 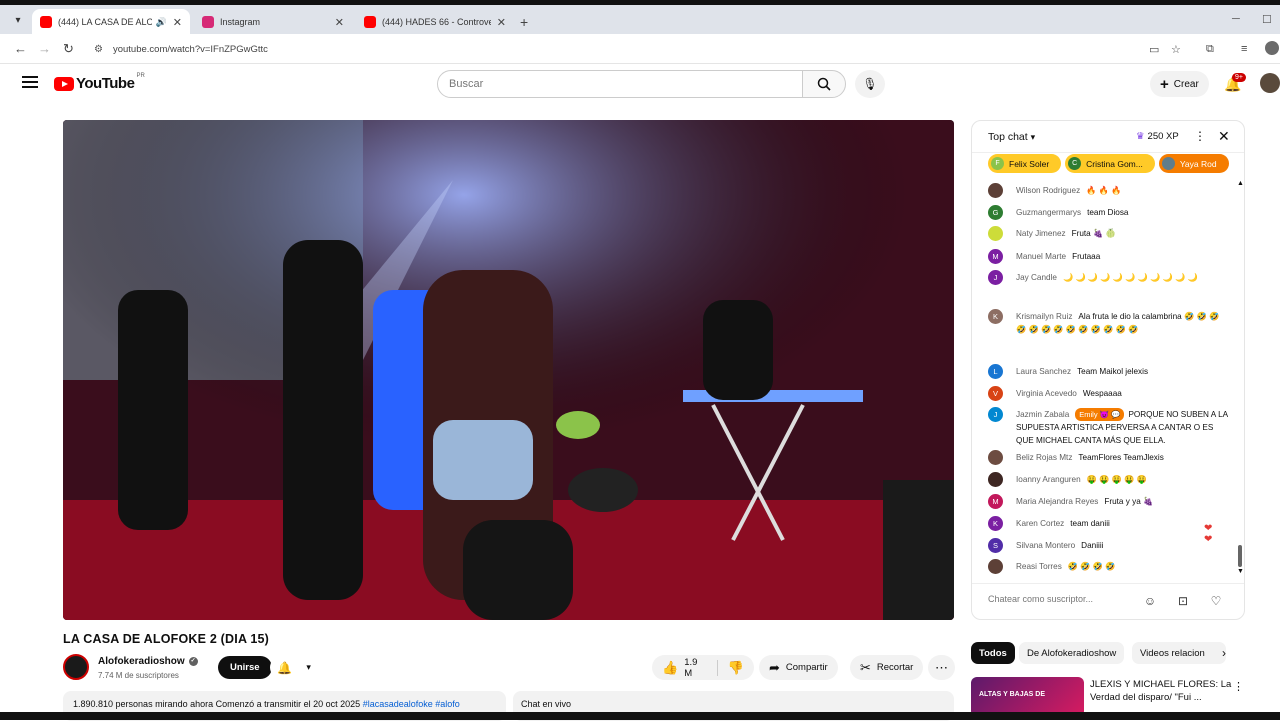 I want to click on chat-message: G Guzmangermarys team Diosa, so click(x=1108, y=211).